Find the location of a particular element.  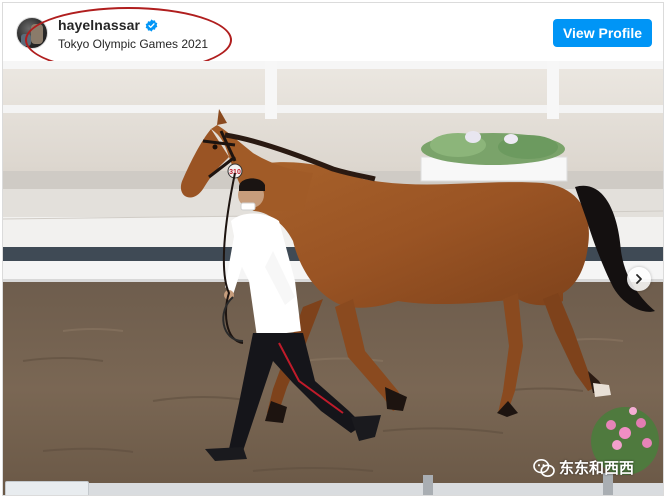

watermark-text: 东东和西西 is located at coordinates (597, 468).